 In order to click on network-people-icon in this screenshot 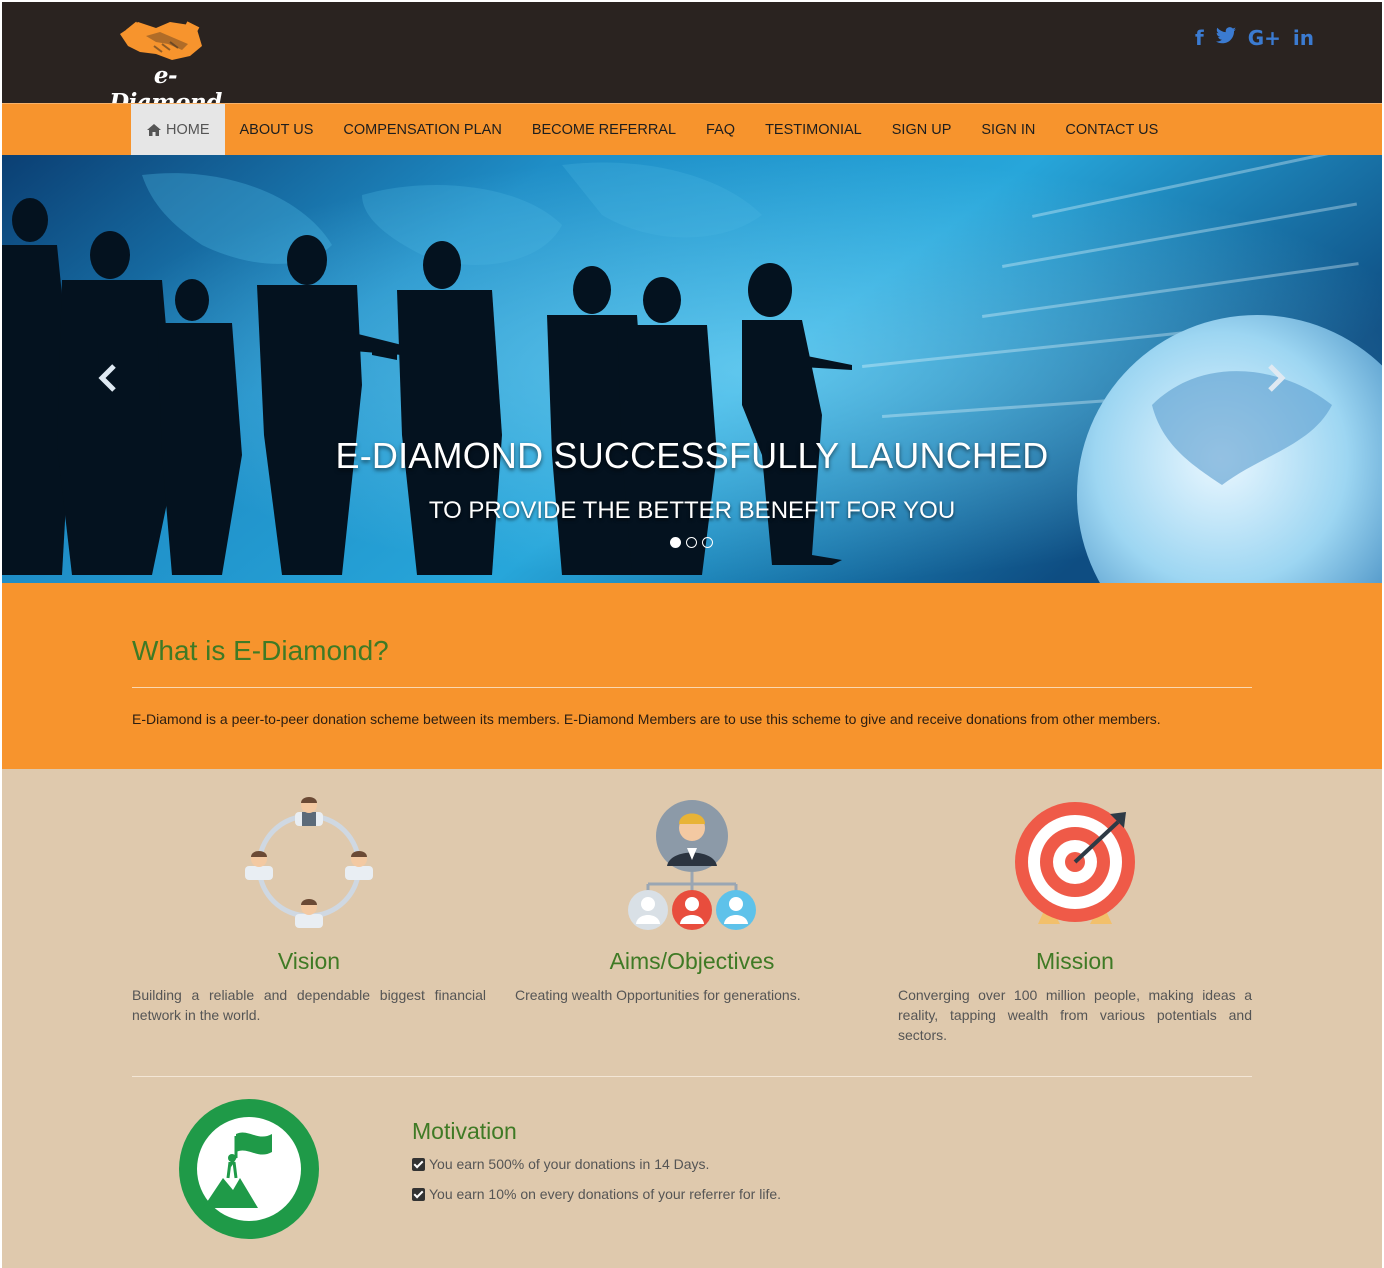, I will do `click(309, 862)`.